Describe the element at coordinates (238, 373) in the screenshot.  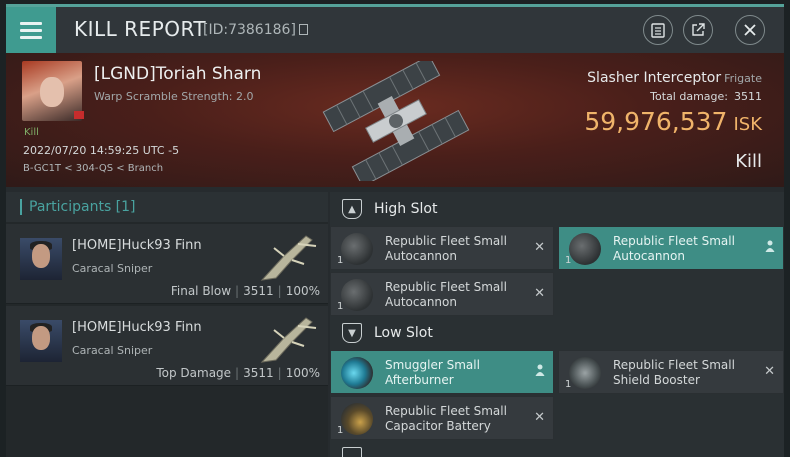
I see `participant-stats: Top Damage | 3511 | 100%` at that location.